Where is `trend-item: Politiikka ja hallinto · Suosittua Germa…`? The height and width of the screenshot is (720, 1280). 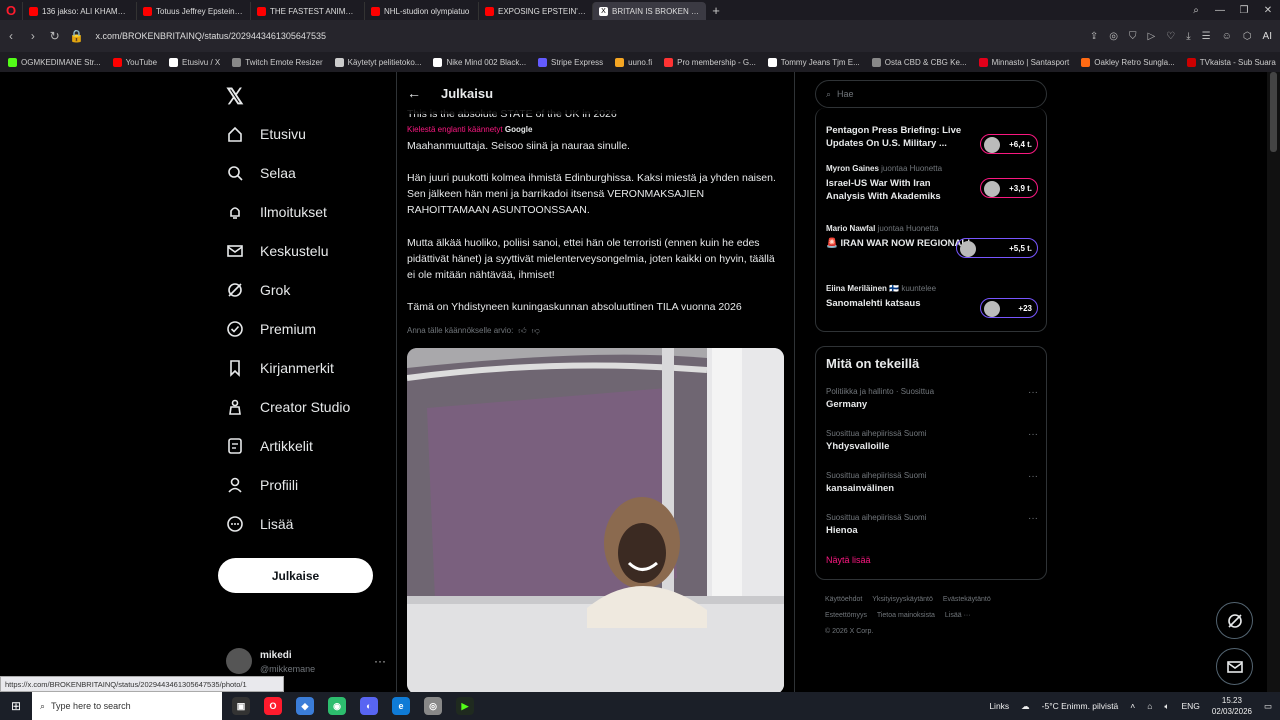
trend-item: Politiikka ja hallinto · Suosittua Germa… is located at coordinates (932, 398).